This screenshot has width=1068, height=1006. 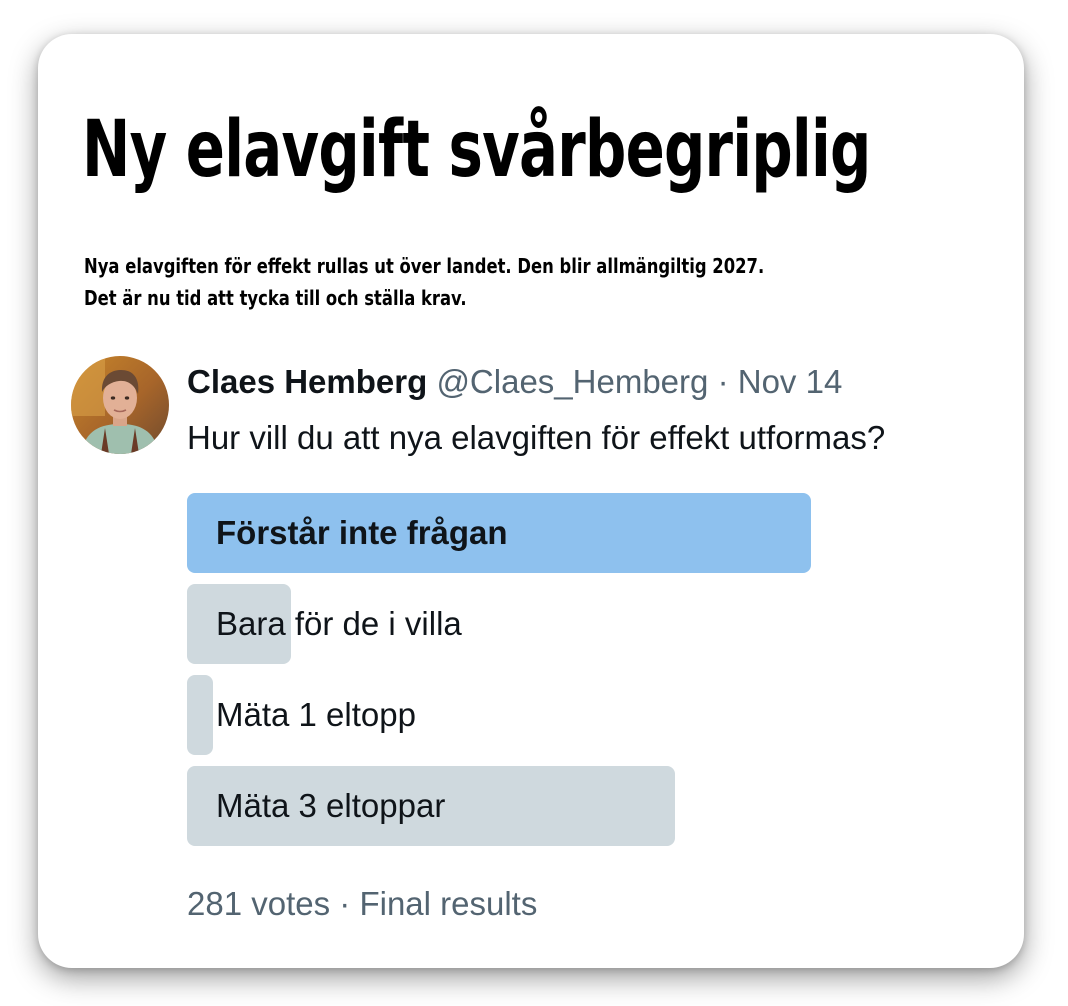 I want to click on author-name: Claes Hemberg, so click(x=307, y=381).